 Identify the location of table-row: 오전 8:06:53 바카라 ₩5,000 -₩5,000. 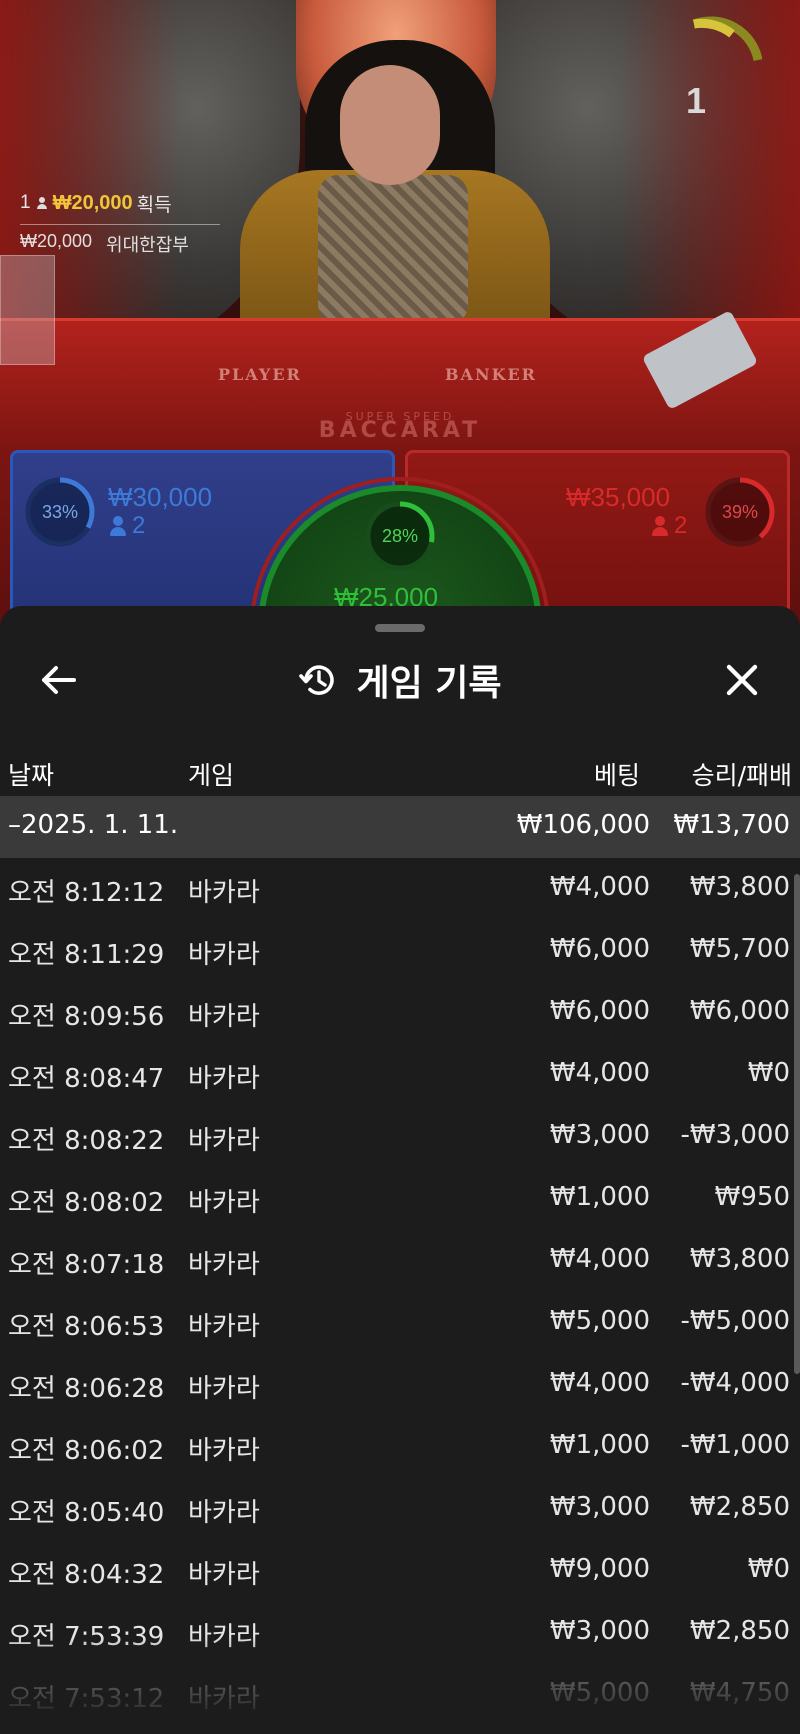
(395, 1323).